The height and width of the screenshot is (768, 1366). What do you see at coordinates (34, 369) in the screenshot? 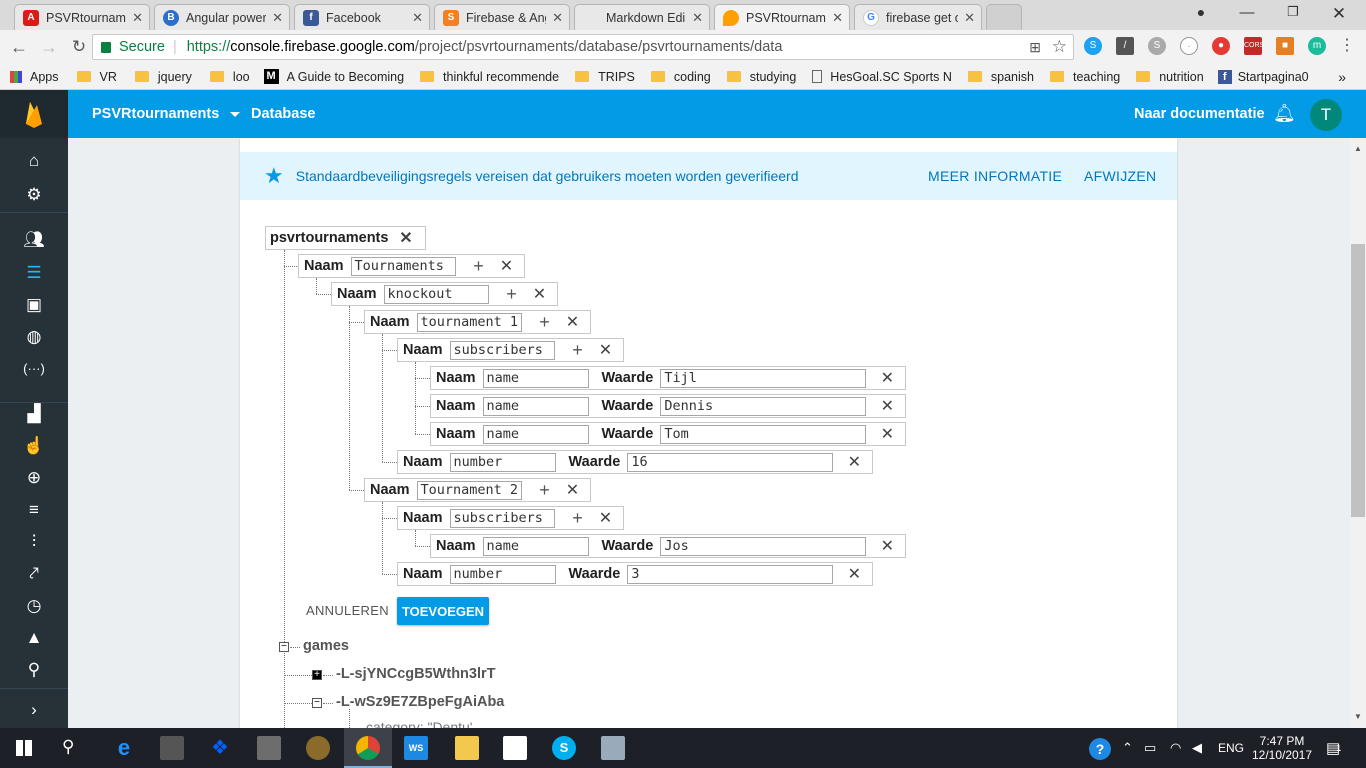
I see `functions-icon: (···)` at bounding box center [34, 369].